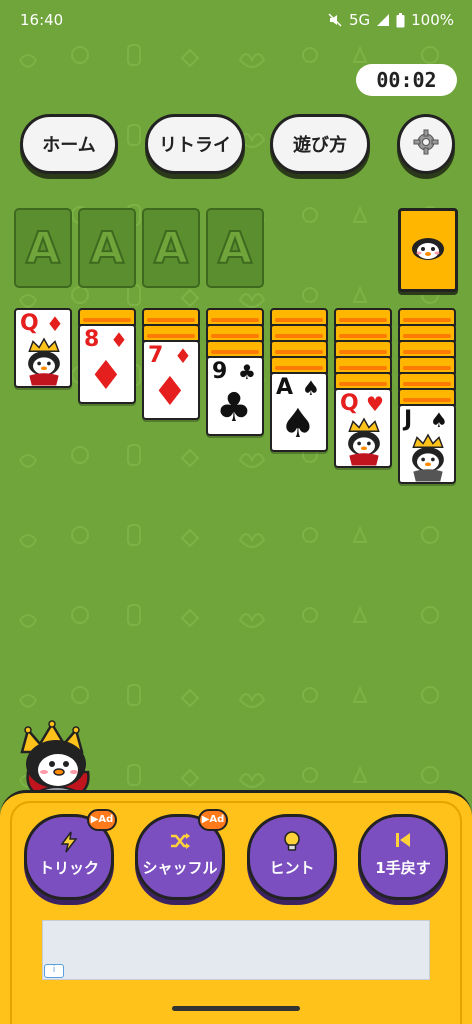  What do you see at coordinates (236, 950) in the screenshot?
I see `ad-banner` at bounding box center [236, 950].